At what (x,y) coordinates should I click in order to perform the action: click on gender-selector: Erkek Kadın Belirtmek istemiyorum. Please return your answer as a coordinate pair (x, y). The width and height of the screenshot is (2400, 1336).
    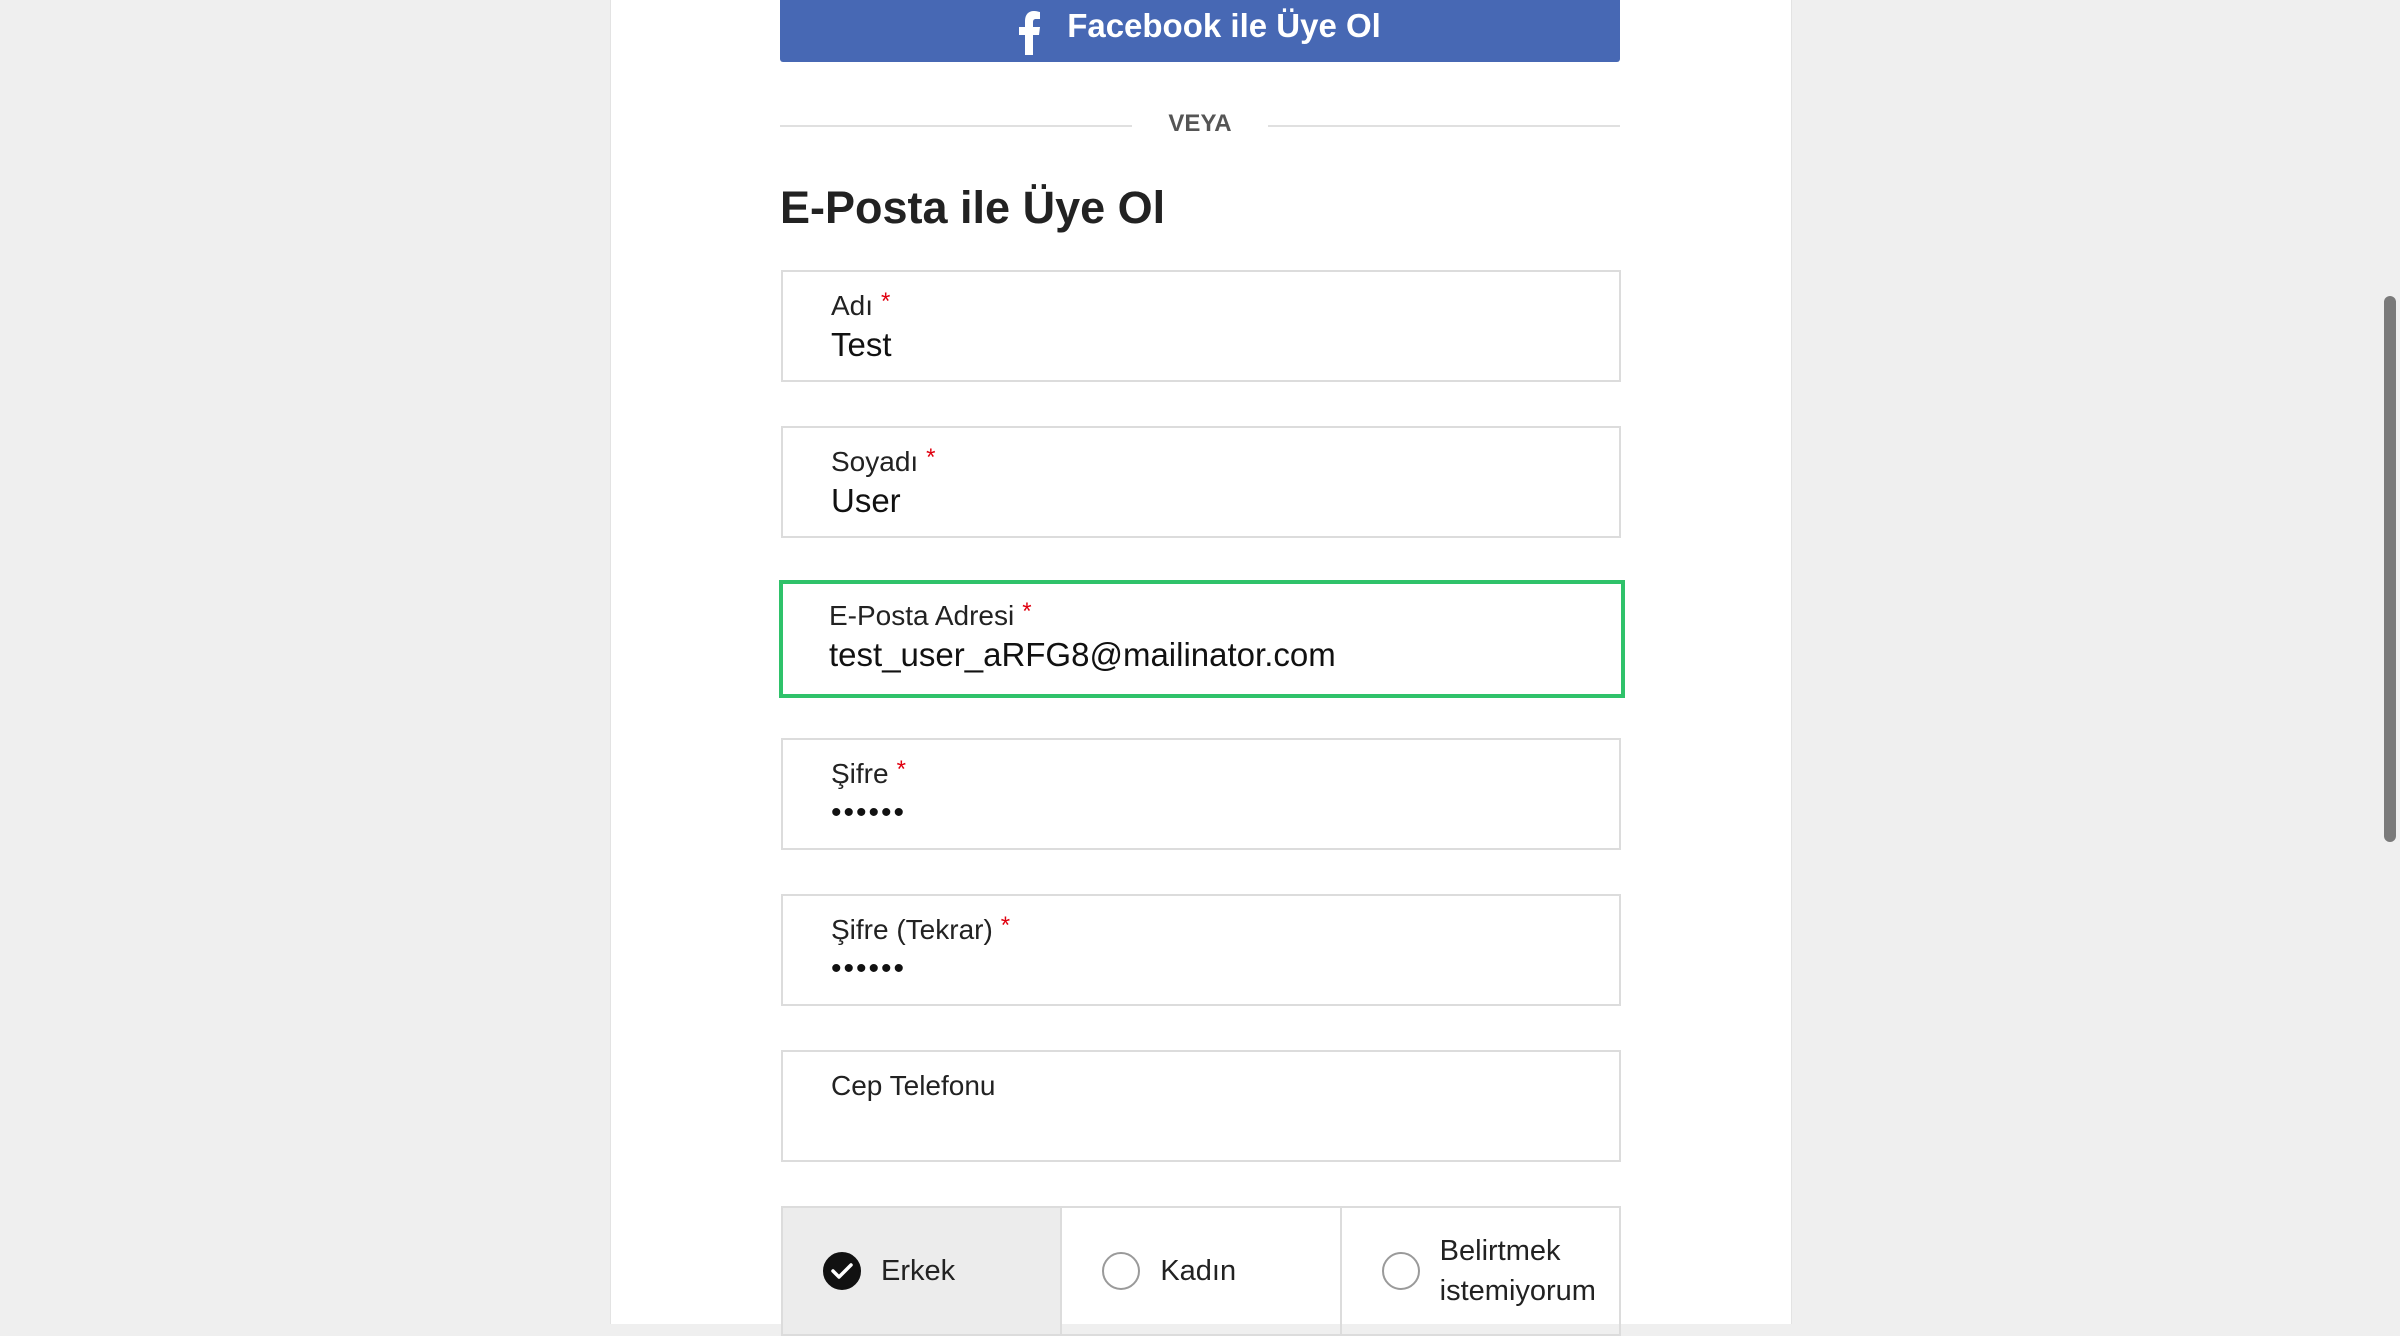
    Looking at the image, I should click on (1201, 1271).